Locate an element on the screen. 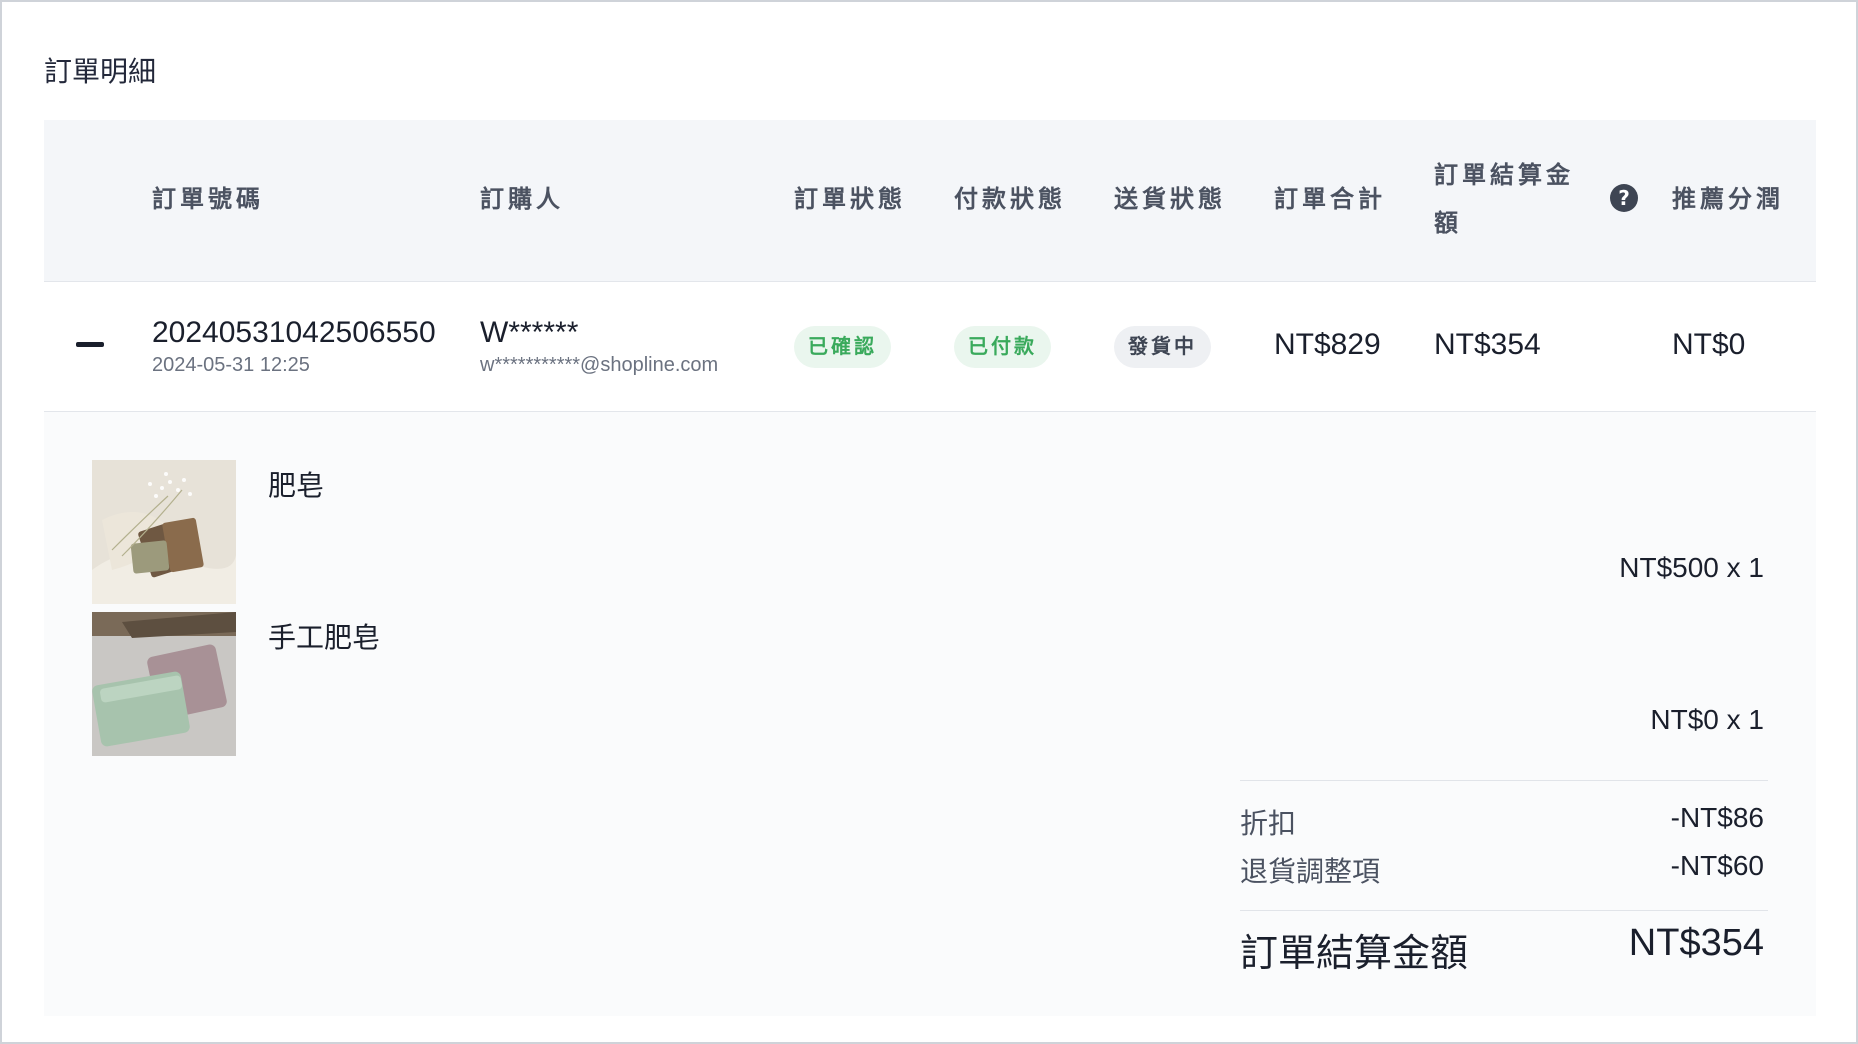 This screenshot has width=1858, height=1044. order-date: 2024-05-31 12:25 is located at coordinates (231, 365).